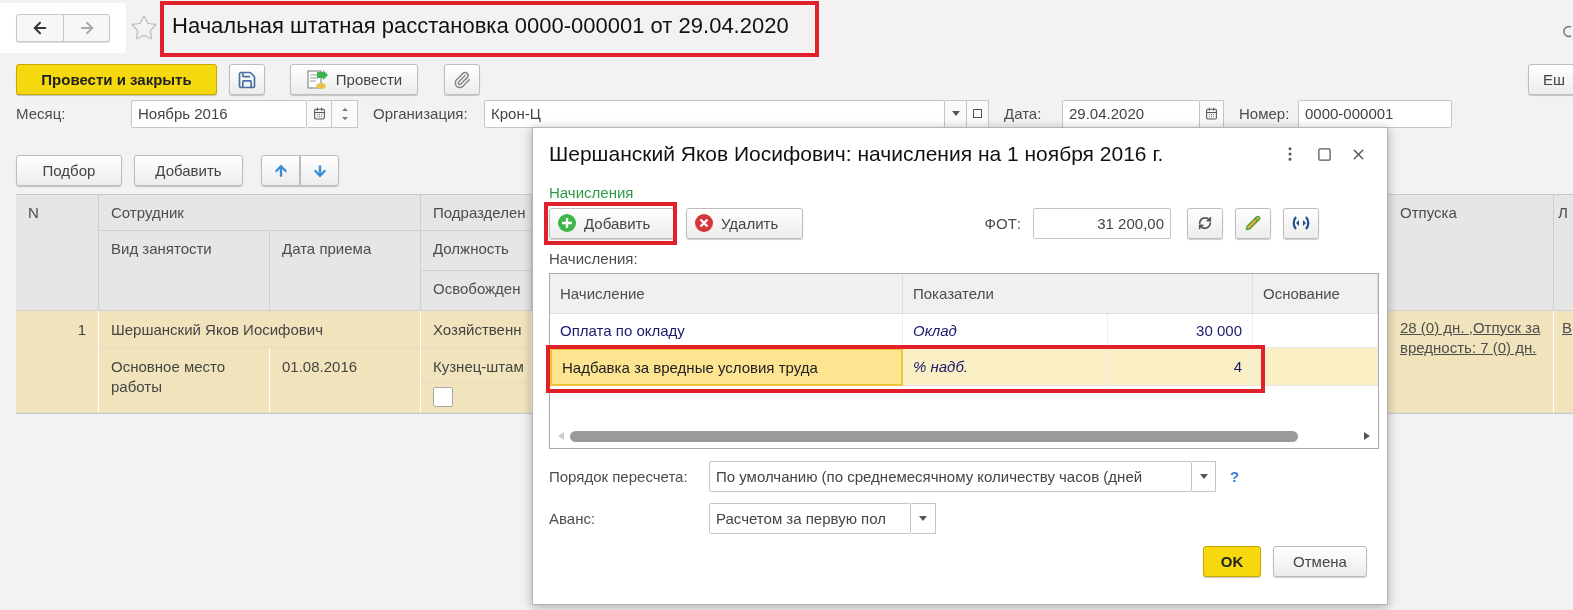 This screenshot has width=1573, height=610. I want to click on document-arrow-icon, so click(316, 79).